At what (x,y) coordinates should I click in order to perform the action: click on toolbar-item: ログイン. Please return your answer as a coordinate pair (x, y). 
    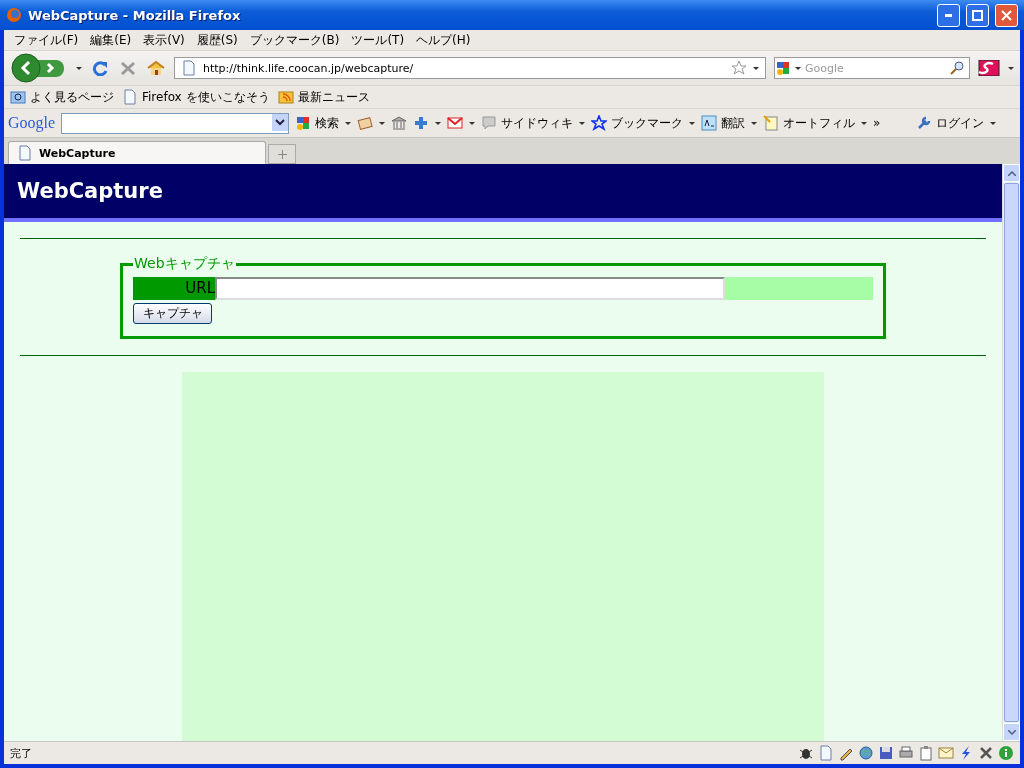
    Looking at the image, I should click on (950, 123).